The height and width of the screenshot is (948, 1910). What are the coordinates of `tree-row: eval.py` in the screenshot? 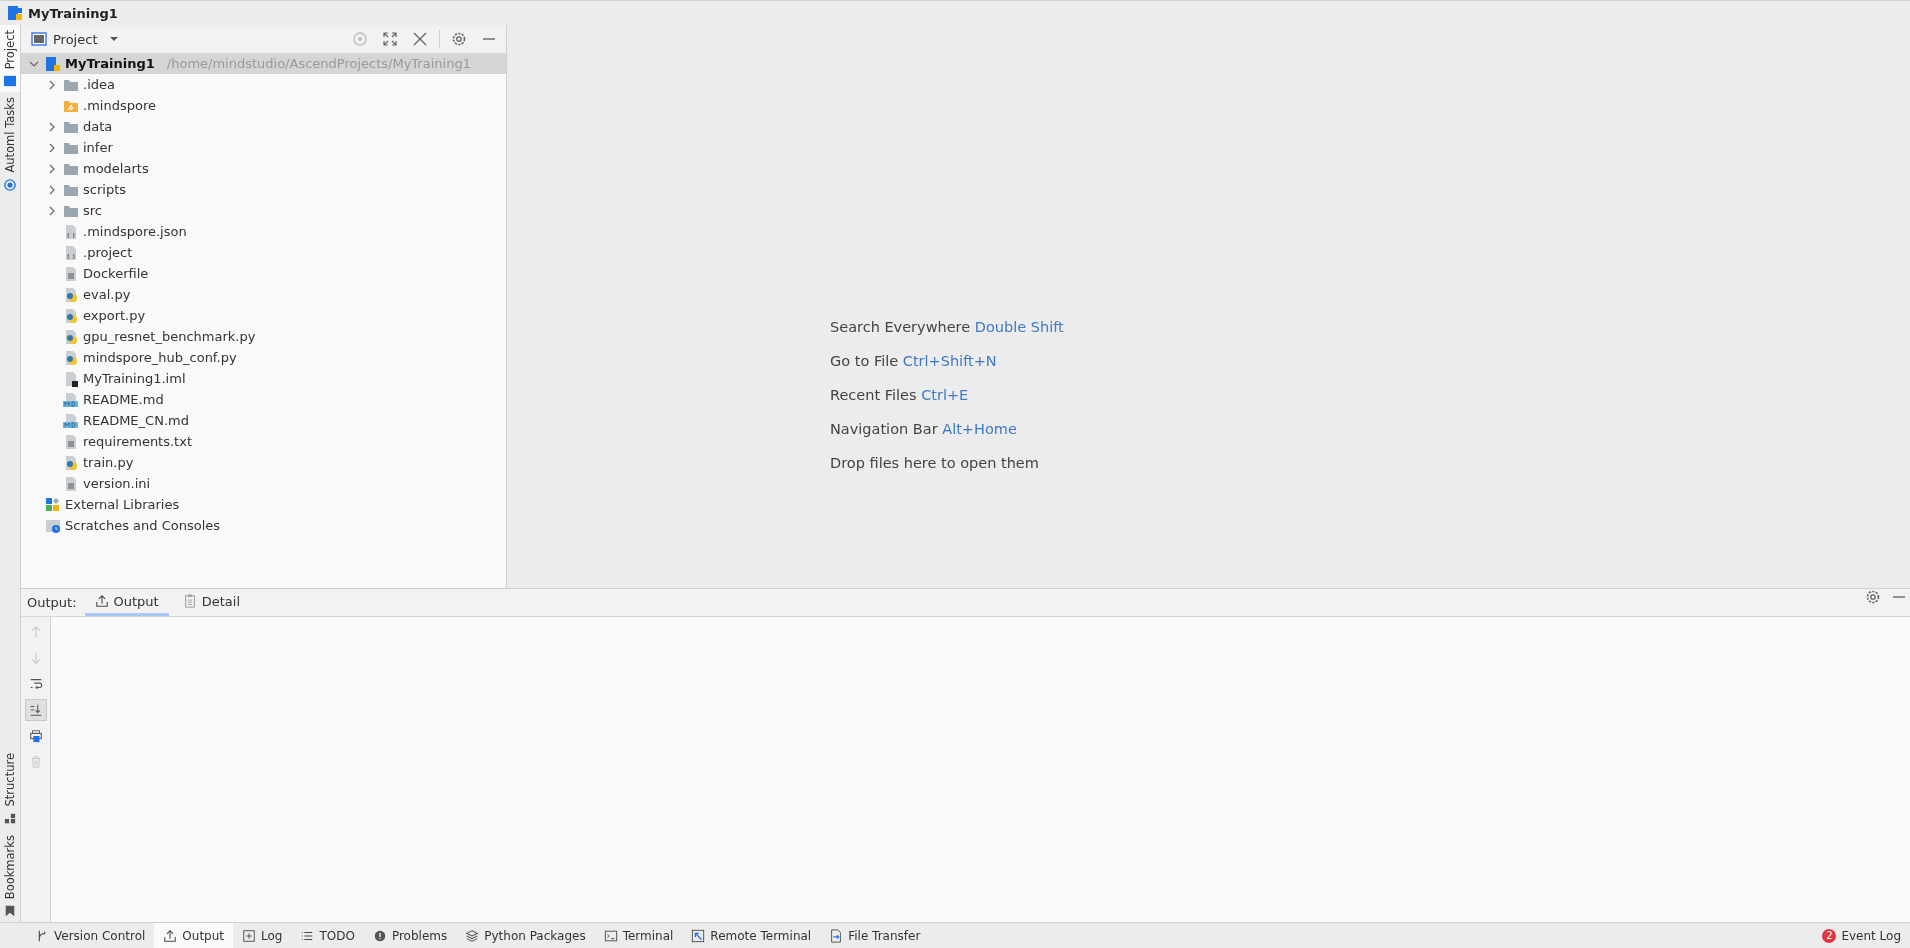 It's located at (263, 294).